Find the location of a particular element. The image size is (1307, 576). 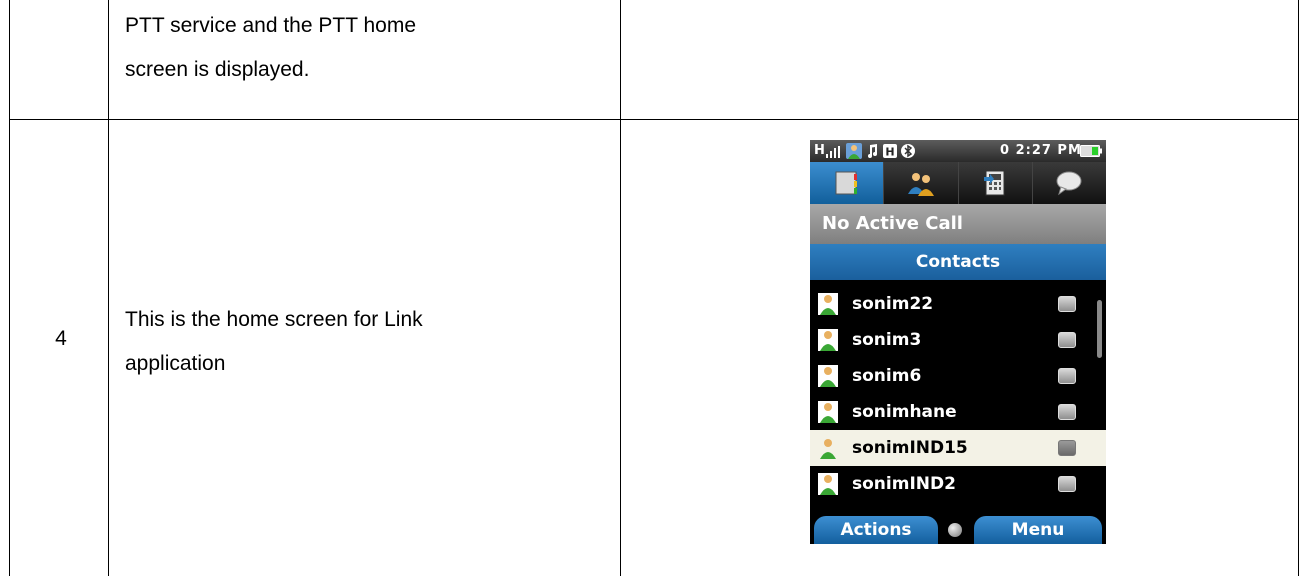

contact-name: sonim22 is located at coordinates (893, 304).